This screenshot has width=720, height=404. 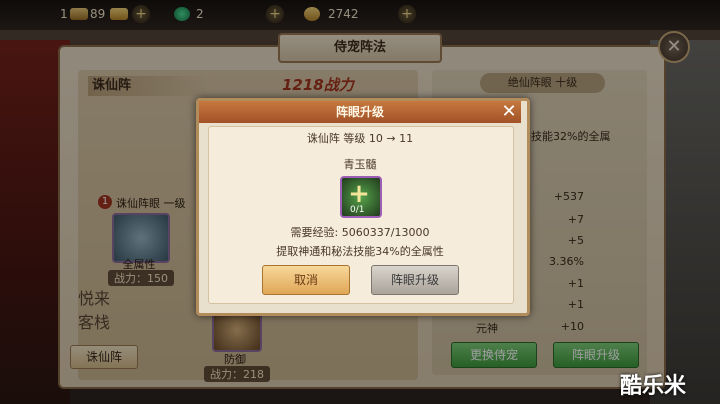 I want to click on site-watermark: 酷乐米, so click(x=653, y=386).